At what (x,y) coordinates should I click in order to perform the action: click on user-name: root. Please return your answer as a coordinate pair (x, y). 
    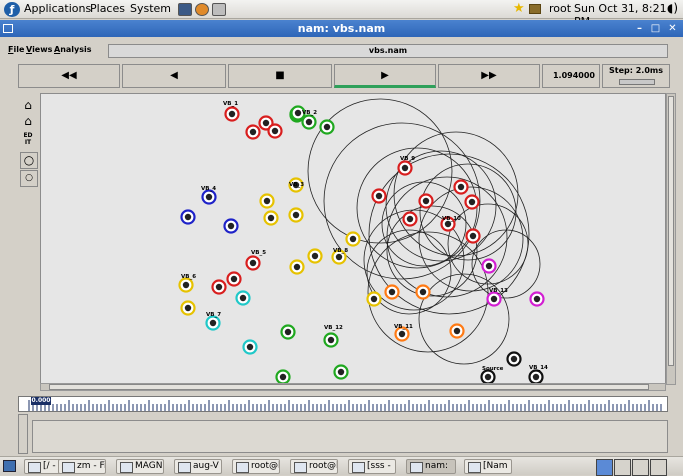
    Looking at the image, I should click on (560, 8).